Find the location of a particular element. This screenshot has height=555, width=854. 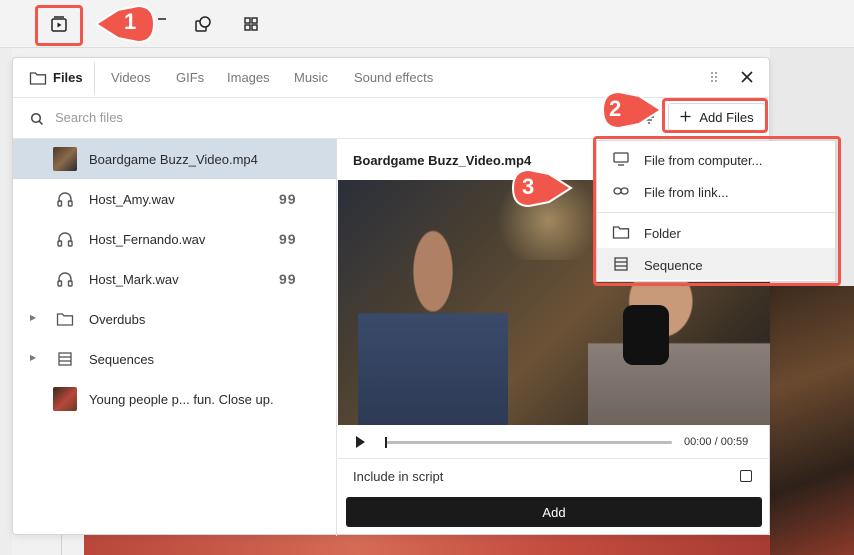

highlight-media-icon is located at coordinates (59, 25).